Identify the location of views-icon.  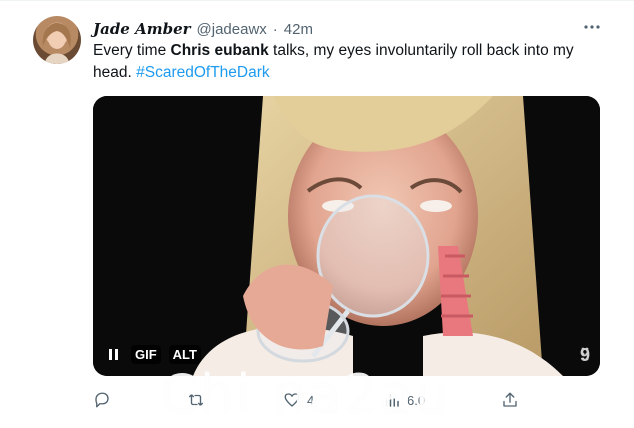
(392, 400).